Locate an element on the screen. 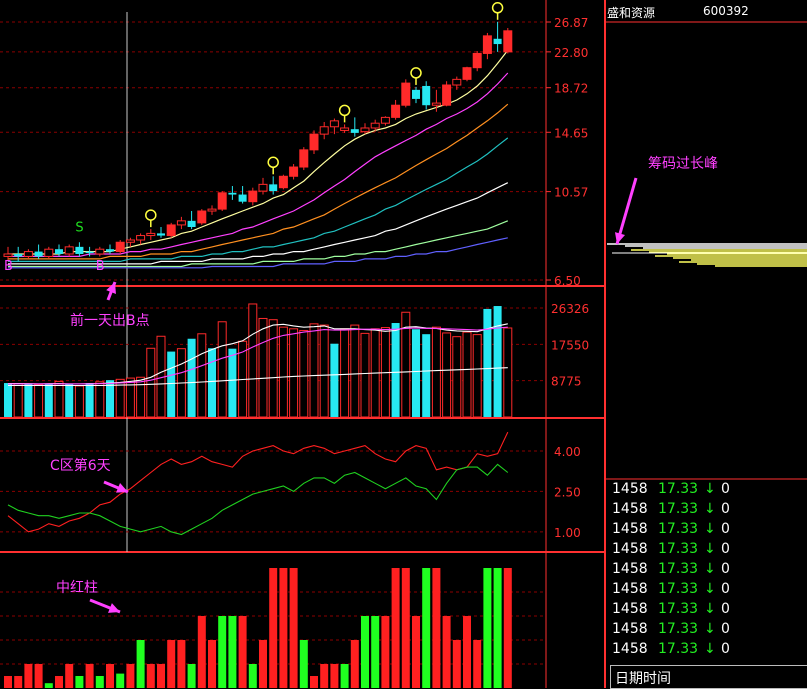  trade-price: 17.33 is located at coordinates (678, 629).